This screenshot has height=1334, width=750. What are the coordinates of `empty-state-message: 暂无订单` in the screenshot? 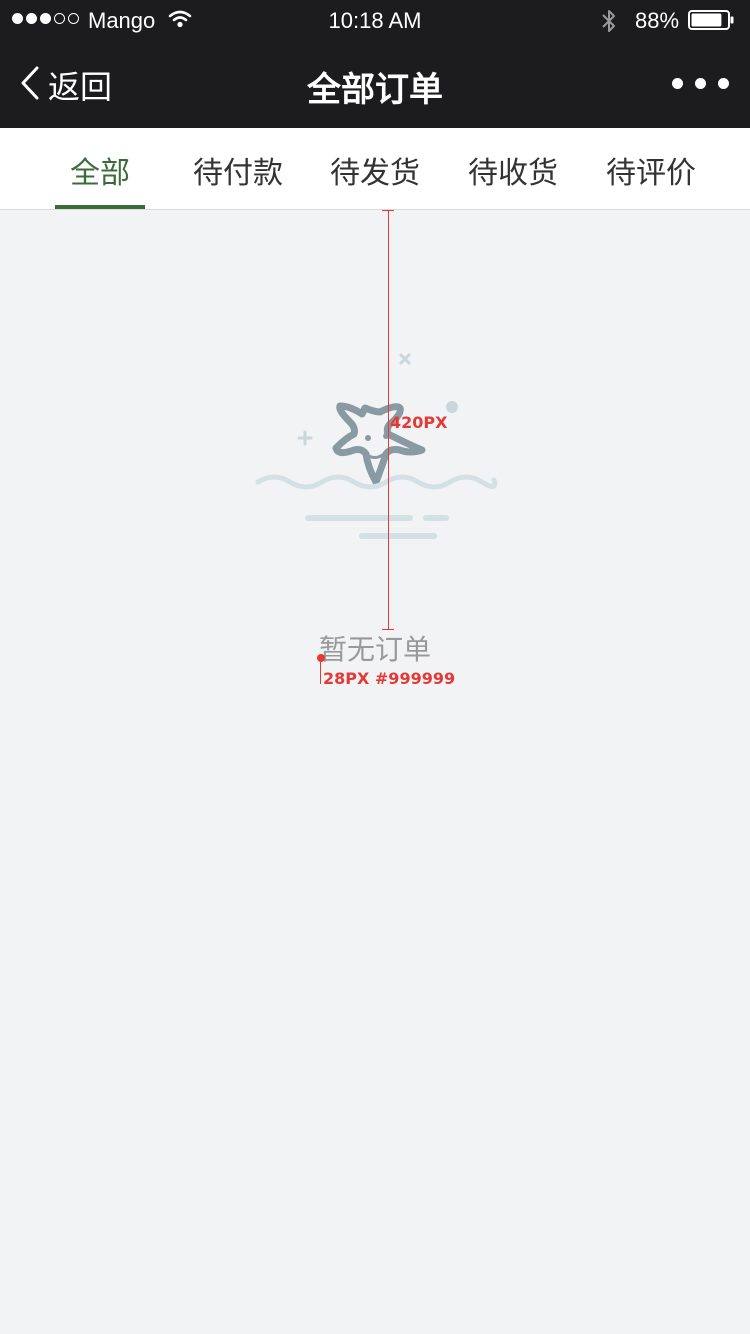 It's located at (374, 649).